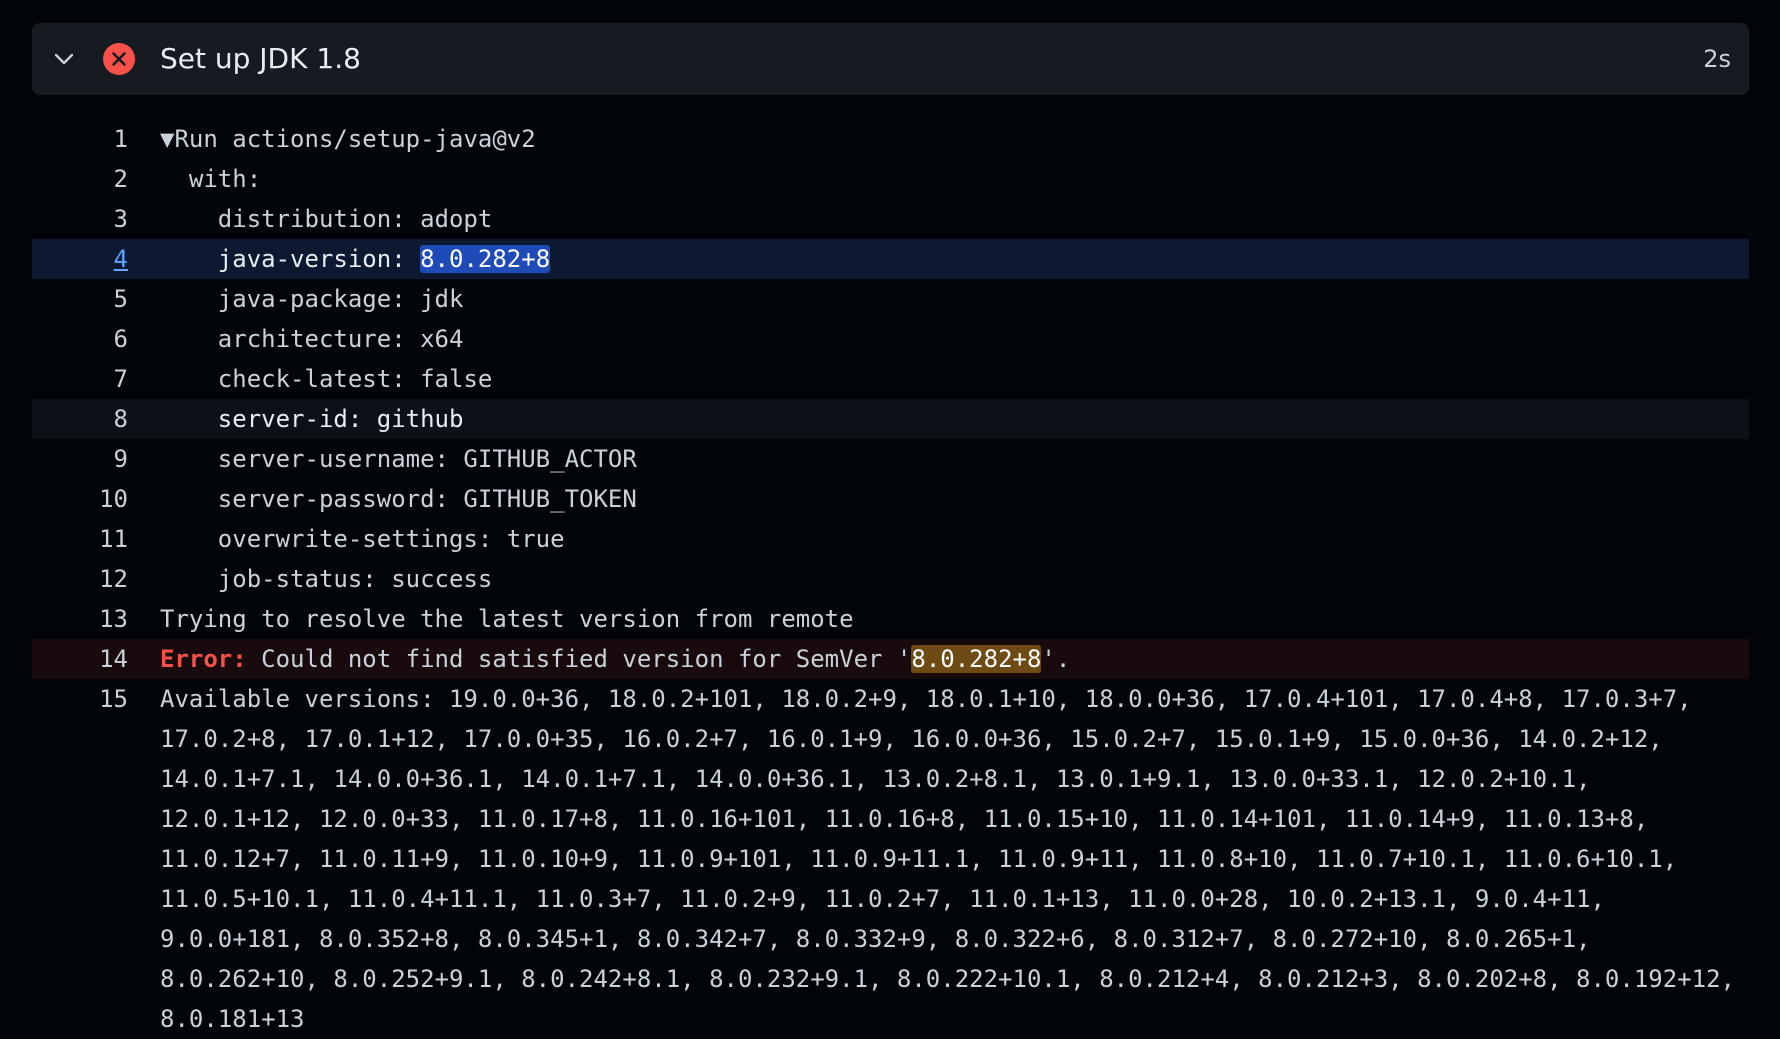 The image size is (1780, 1039). Describe the element at coordinates (80, 259) in the screenshot. I see `line-number-link: 4` at that location.